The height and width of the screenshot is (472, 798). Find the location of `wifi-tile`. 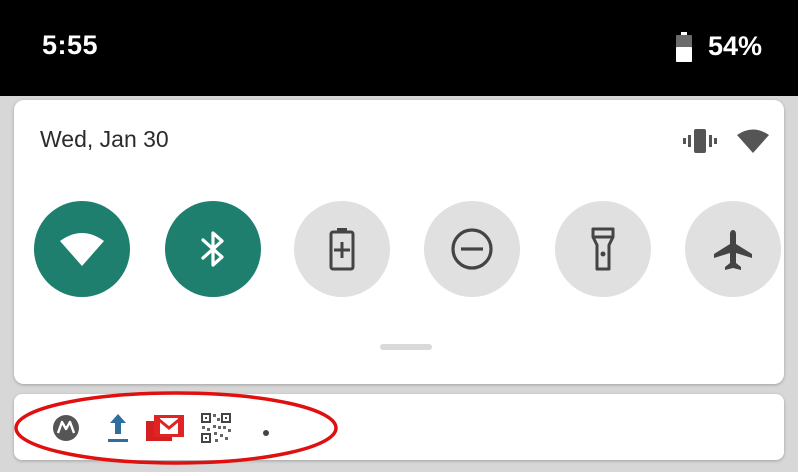

wifi-tile is located at coordinates (82, 249).